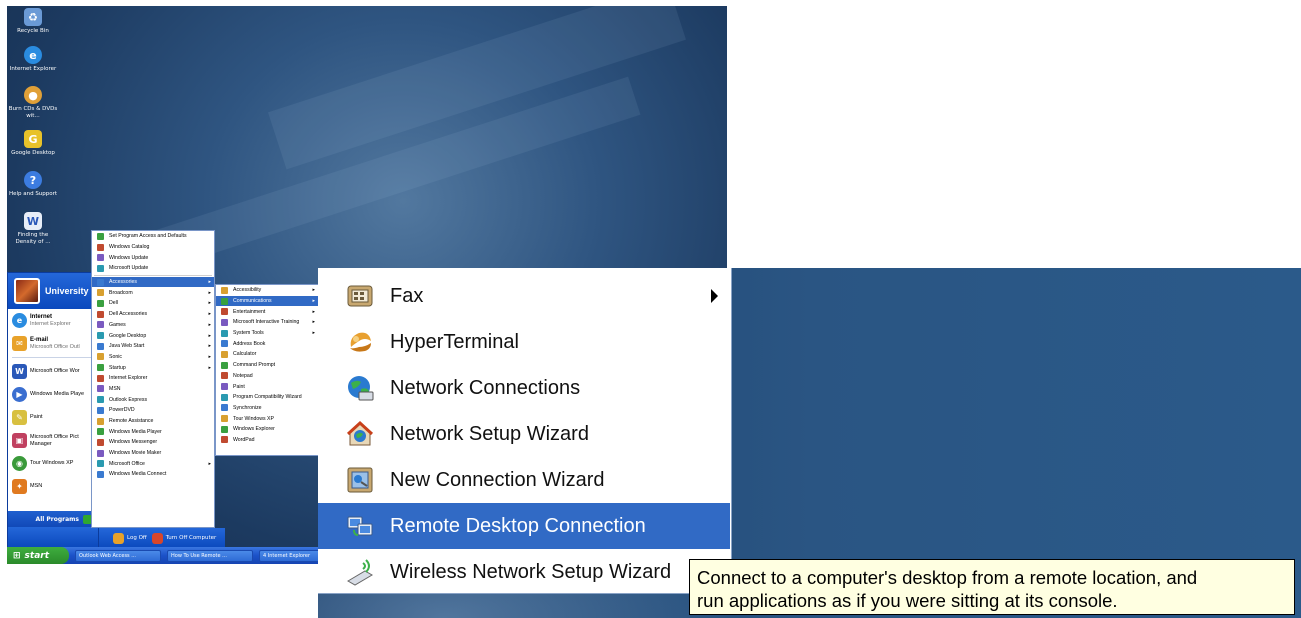 Image resolution: width=1301 pixels, height=618 pixels. What do you see at coordinates (360, 296) in the screenshot?
I see `fax-icon` at bounding box center [360, 296].